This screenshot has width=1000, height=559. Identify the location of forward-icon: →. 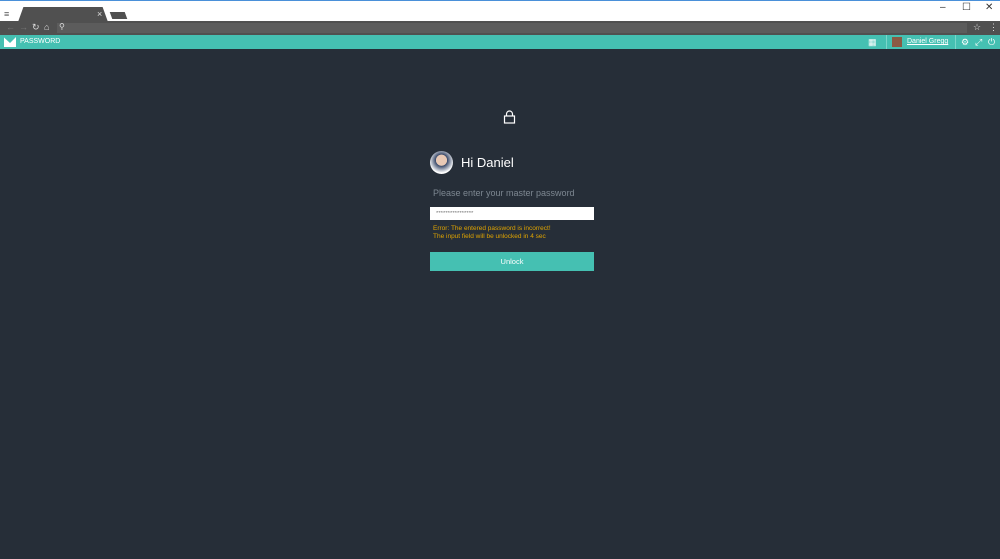
(23, 27).